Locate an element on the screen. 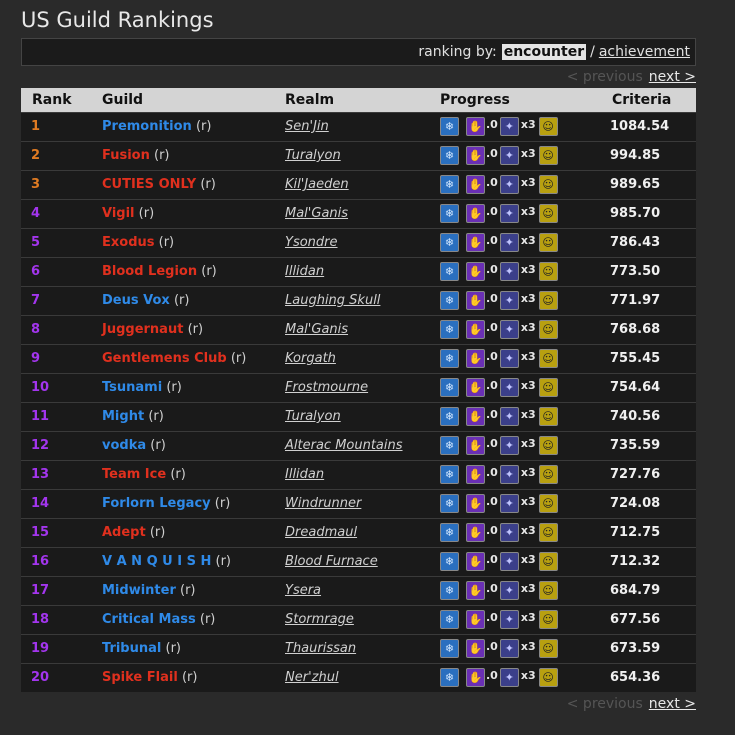  guild-link: Tsunami is located at coordinates (132, 387).